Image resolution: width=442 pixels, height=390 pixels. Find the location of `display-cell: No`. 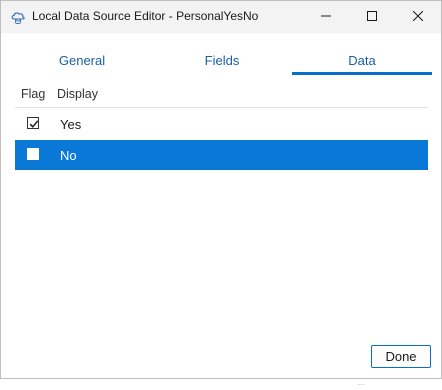

display-cell: No is located at coordinates (68, 155).